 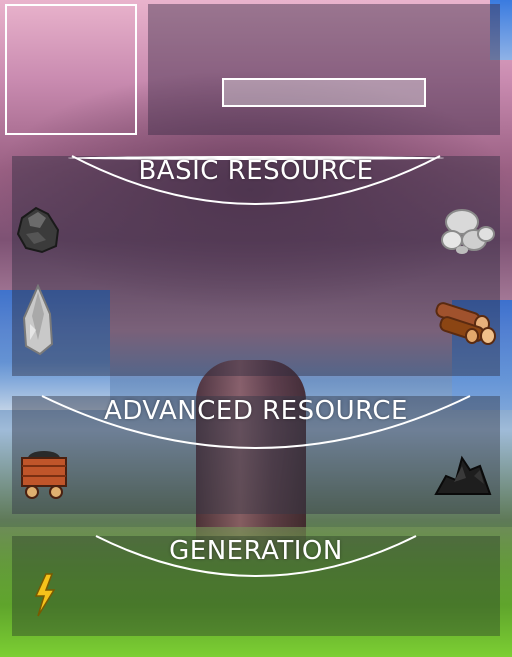 I want to click on minecart-icon, so click(x=44, y=473).